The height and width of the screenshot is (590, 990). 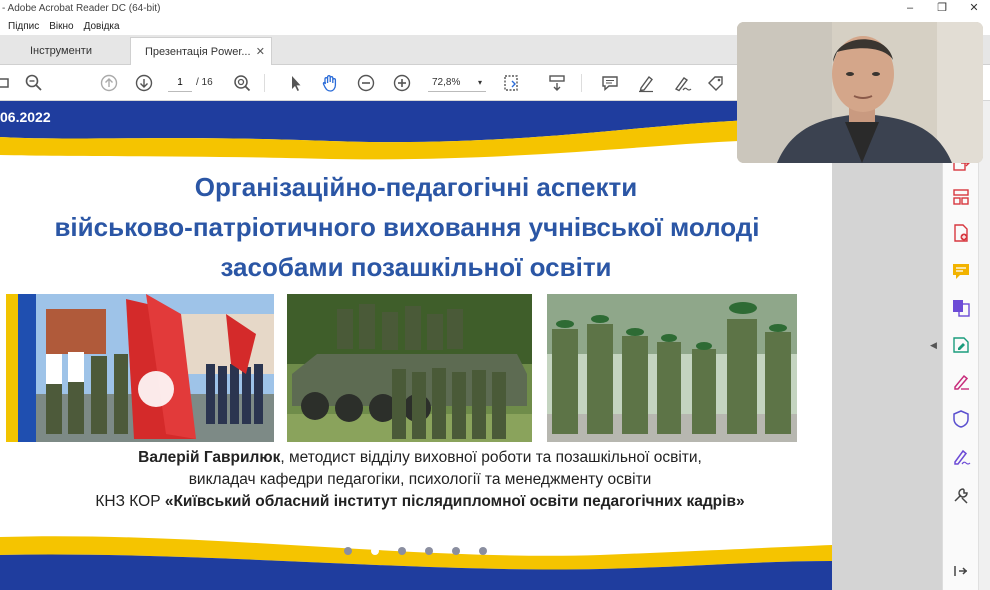 I want to click on canvas-background, so click(x=887, y=345).